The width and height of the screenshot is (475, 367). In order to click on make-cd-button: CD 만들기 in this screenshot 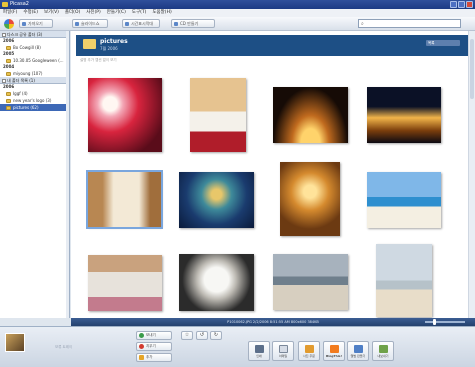, I will do `click(193, 23)`.